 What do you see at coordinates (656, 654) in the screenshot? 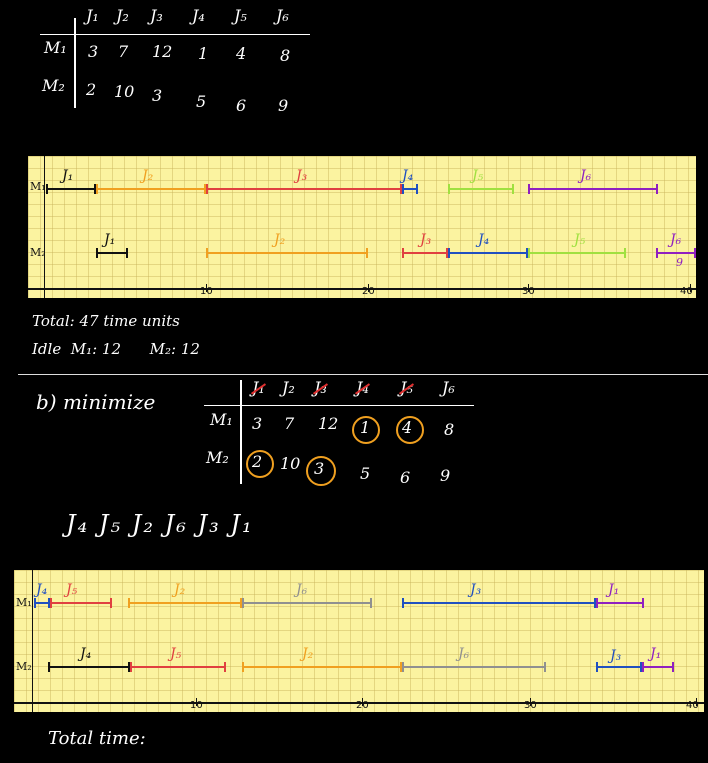
I see `gantt2-m2-label-j1: J₁` at bounding box center [656, 654].